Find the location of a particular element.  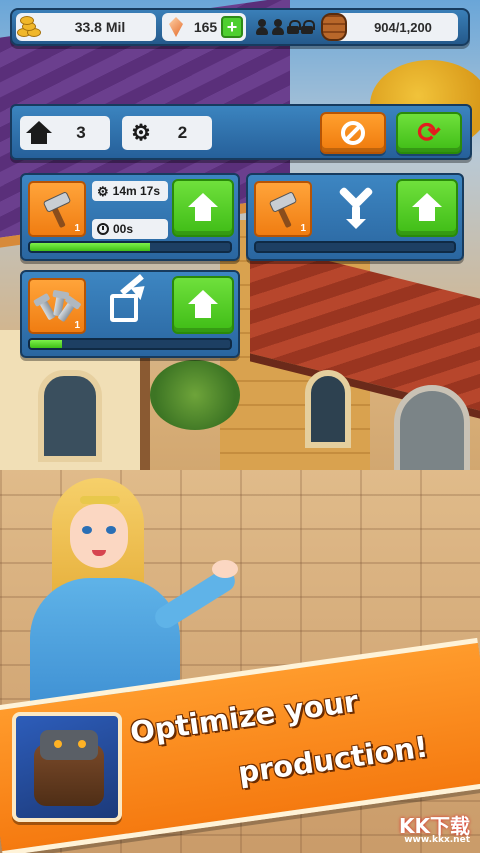

robot-icon is located at coordinates (67, 767).